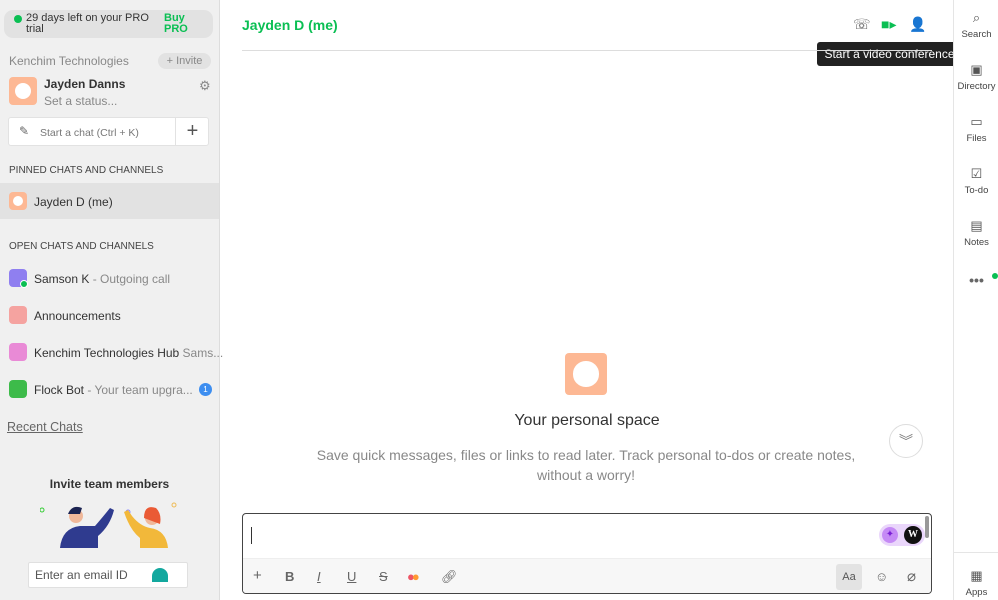 Image resolution: width=998 pixels, height=600 pixels. I want to click on invite-email-field, so click(108, 575).